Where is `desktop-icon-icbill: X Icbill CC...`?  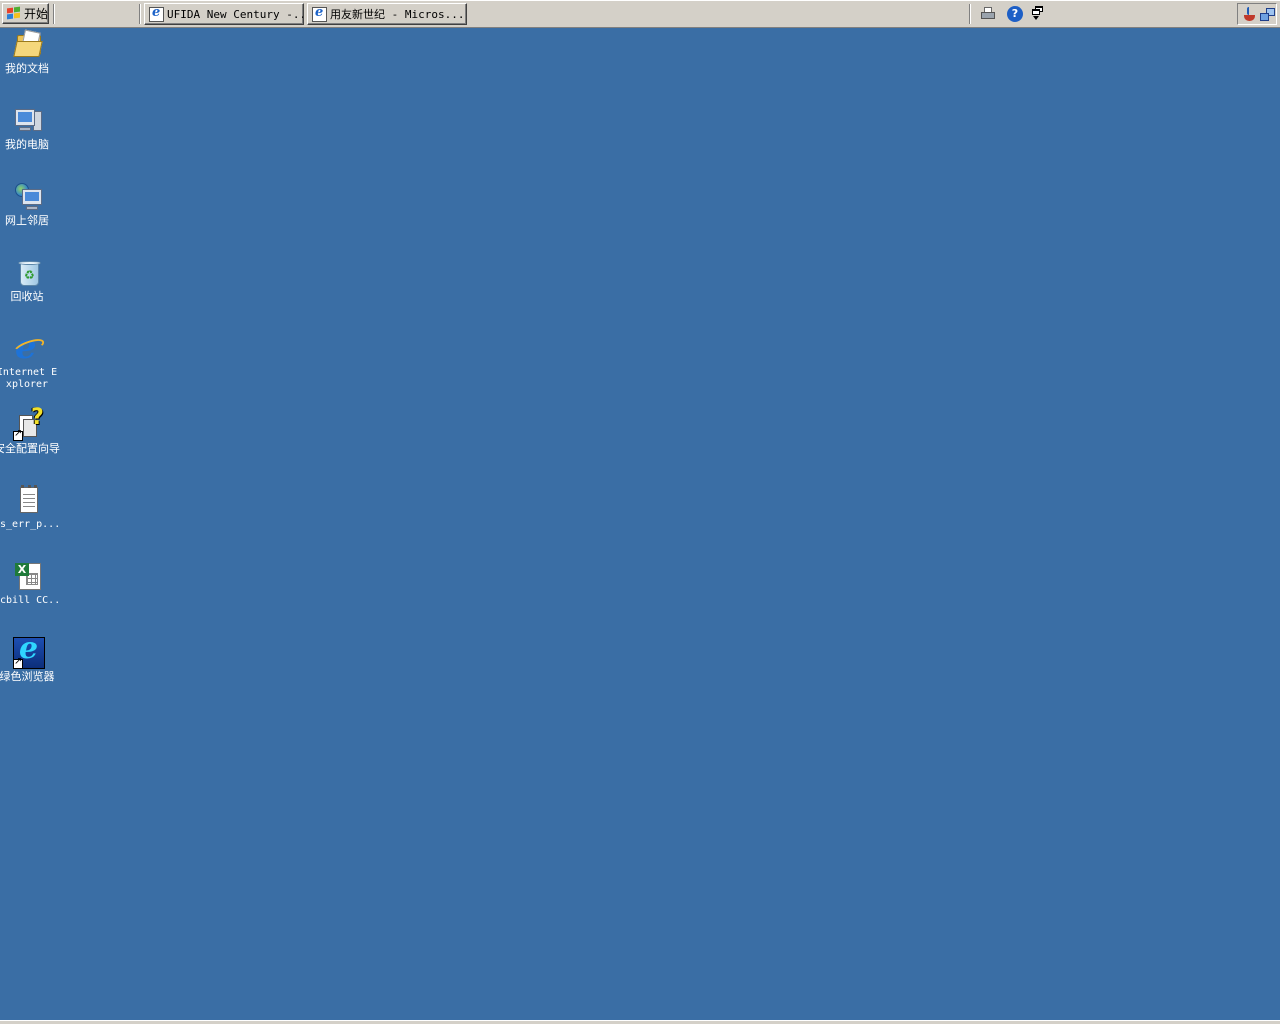
desktop-icon-icbill: X Icbill CC... is located at coordinates (30, 584).